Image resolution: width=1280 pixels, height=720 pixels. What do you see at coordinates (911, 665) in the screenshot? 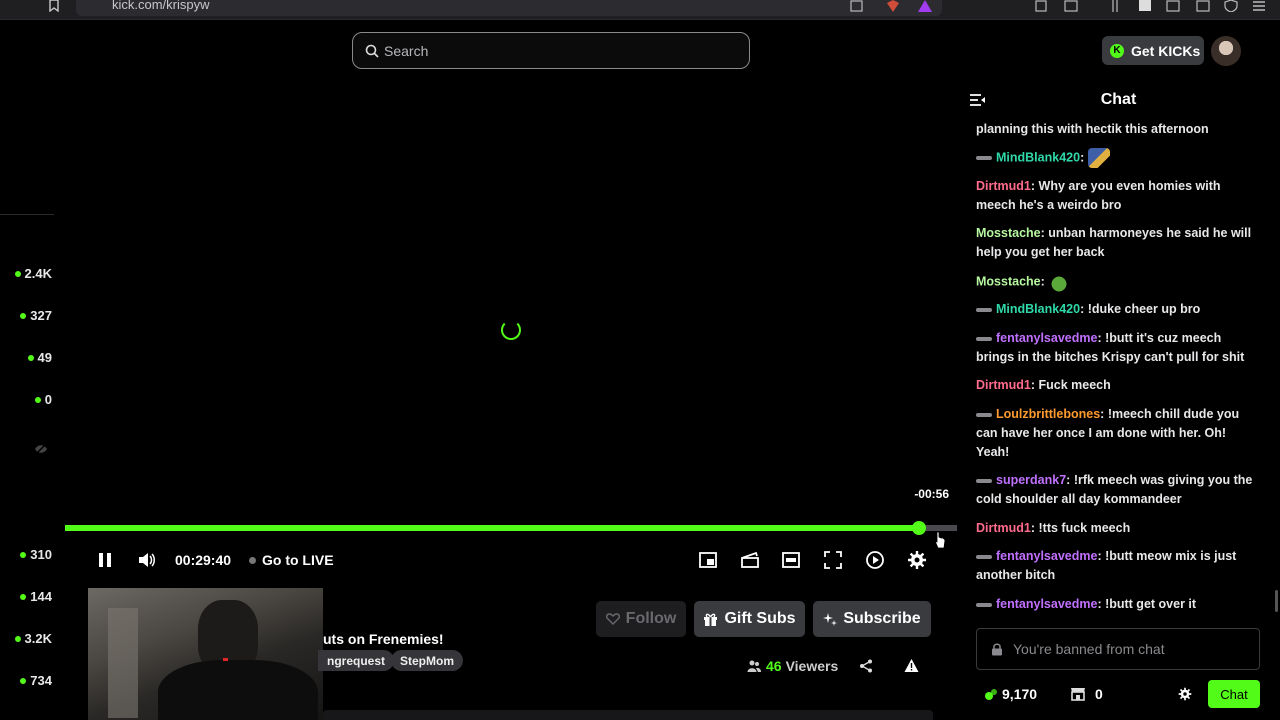
I see `report-warning-icon` at bounding box center [911, 665].